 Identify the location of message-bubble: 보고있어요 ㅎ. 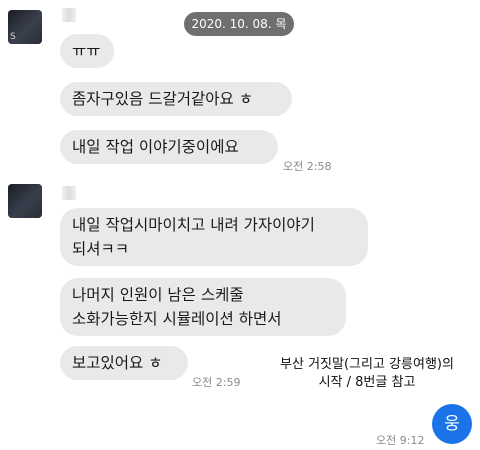
(124, 363).